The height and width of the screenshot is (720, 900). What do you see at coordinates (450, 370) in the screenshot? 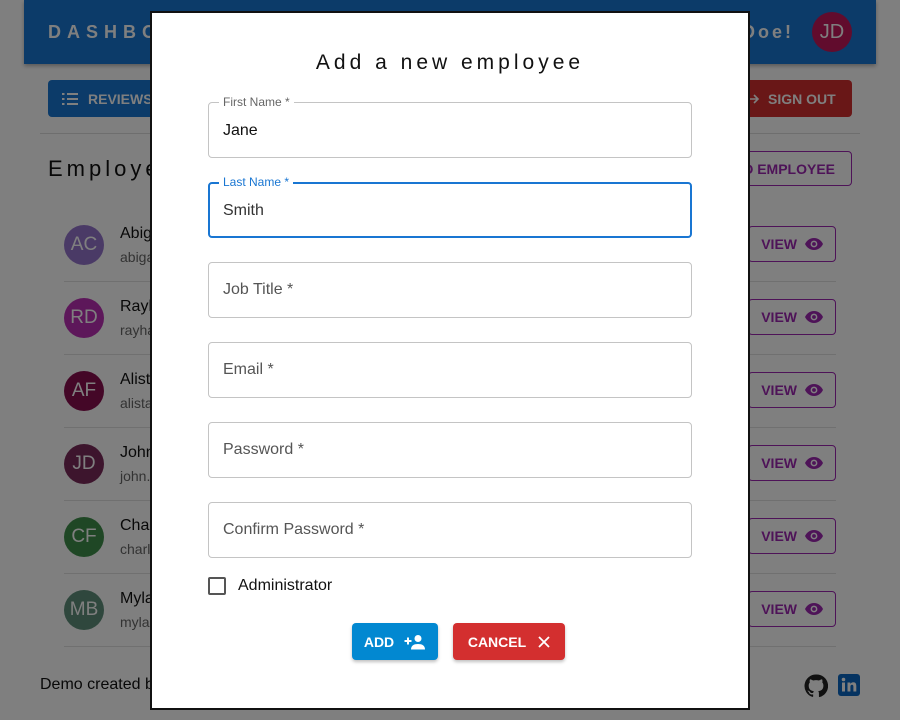
I see `email-field: Email *` at bounding box center [450, 370].